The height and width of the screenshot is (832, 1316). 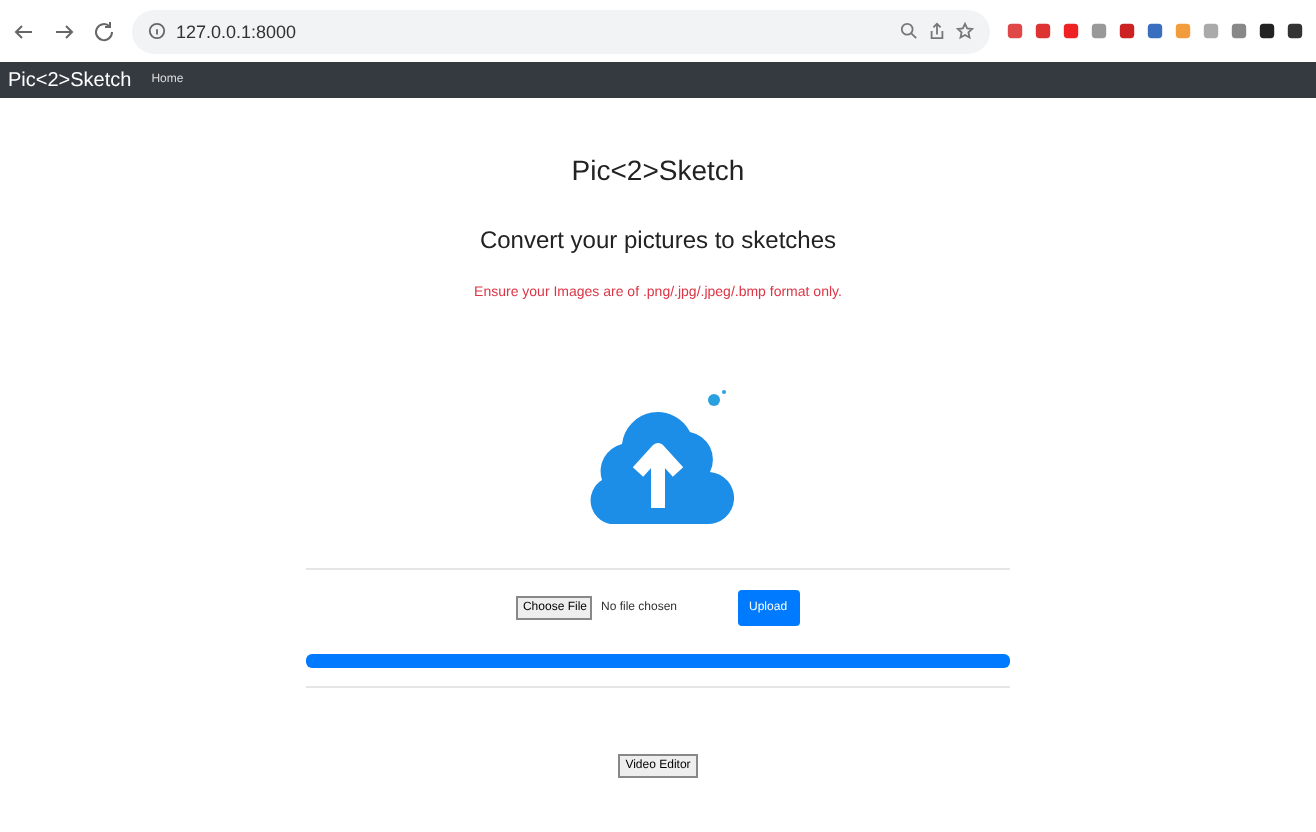 I want to click on star-icon, so click(x=965, y=31).